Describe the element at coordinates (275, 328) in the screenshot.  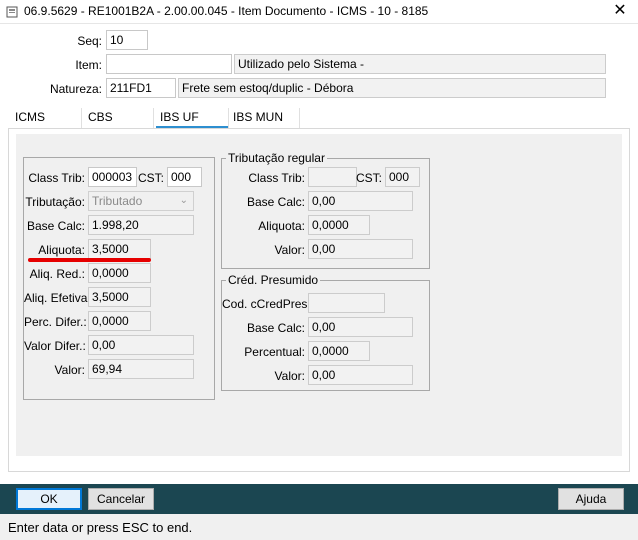
I see `cred-base-calc-label: Base Calc:` at that location.